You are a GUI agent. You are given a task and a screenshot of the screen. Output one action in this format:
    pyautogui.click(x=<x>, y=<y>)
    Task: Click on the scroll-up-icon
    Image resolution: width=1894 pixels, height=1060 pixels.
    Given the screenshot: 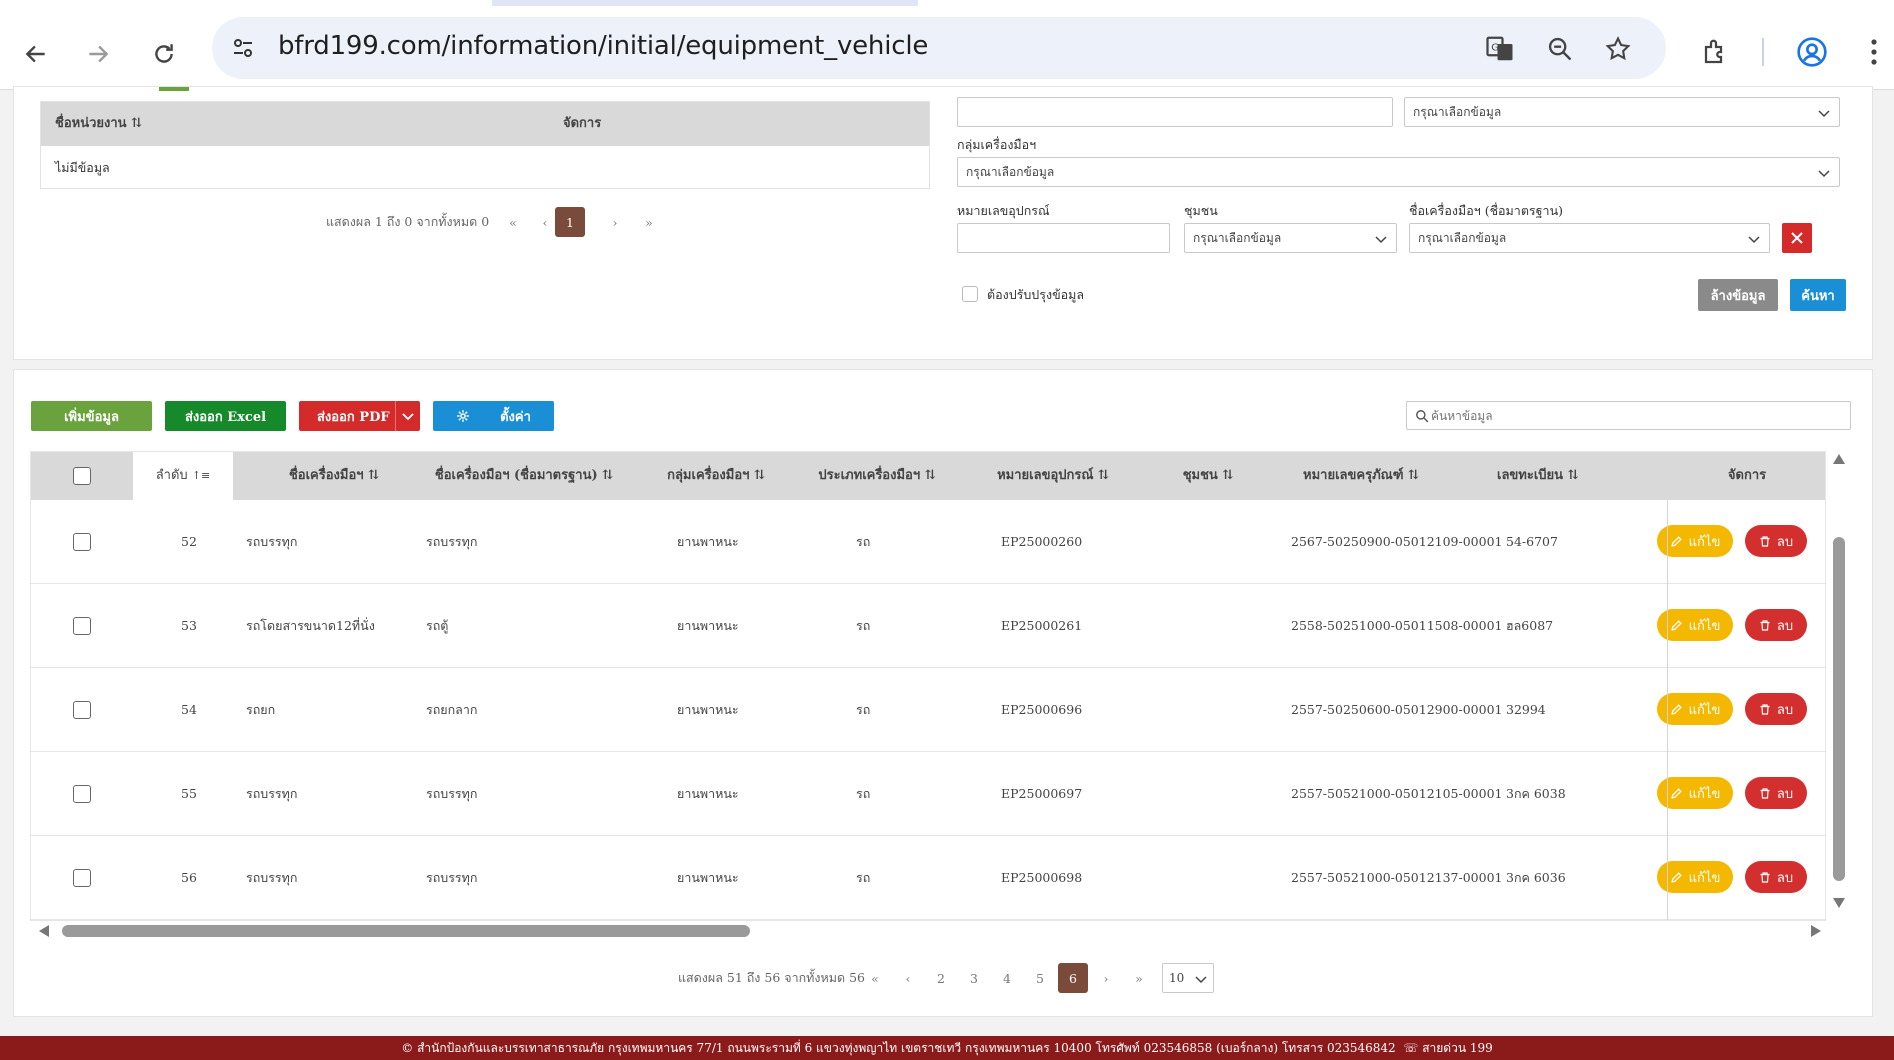 What is the action you would take?
    pyautogui.click(x=1839, y=459)
    